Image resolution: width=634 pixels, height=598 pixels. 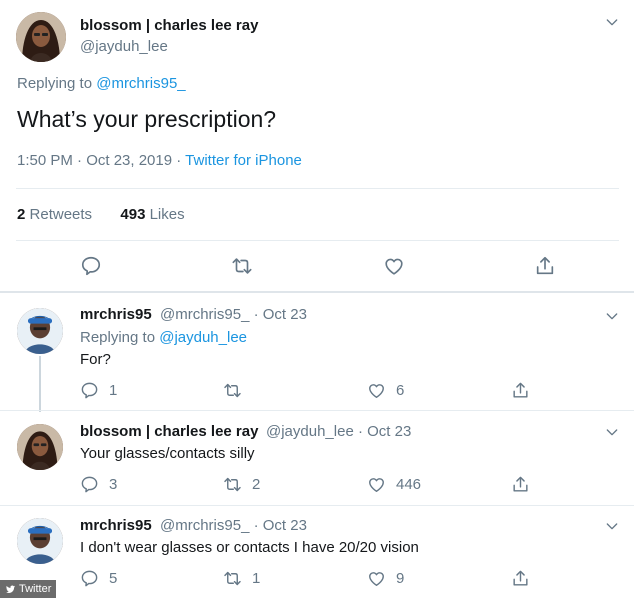 What do you see at coordinates (317, 267) in the screenshot?
I see `main-actions` at bounding box center [317, 267].